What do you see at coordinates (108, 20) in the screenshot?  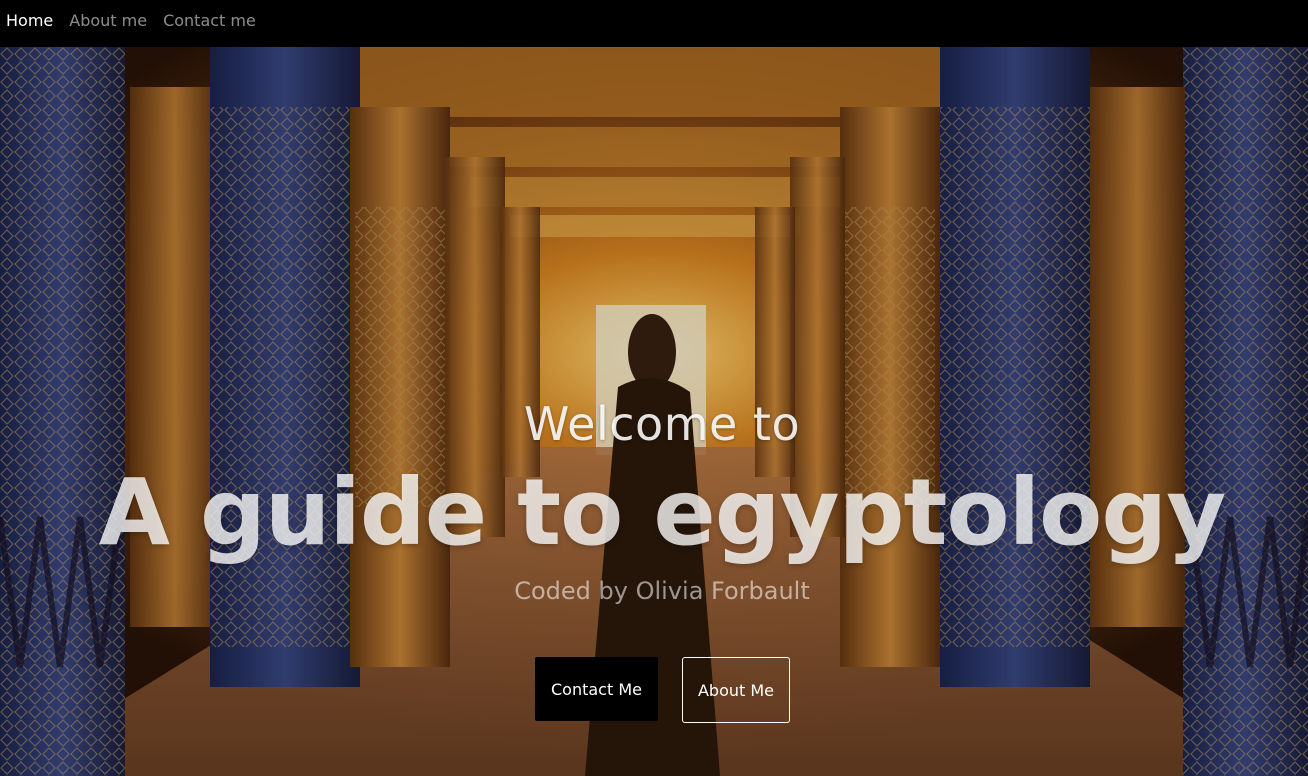 I see `nav-link-about-me: About me` at bounding box center [108, 20].